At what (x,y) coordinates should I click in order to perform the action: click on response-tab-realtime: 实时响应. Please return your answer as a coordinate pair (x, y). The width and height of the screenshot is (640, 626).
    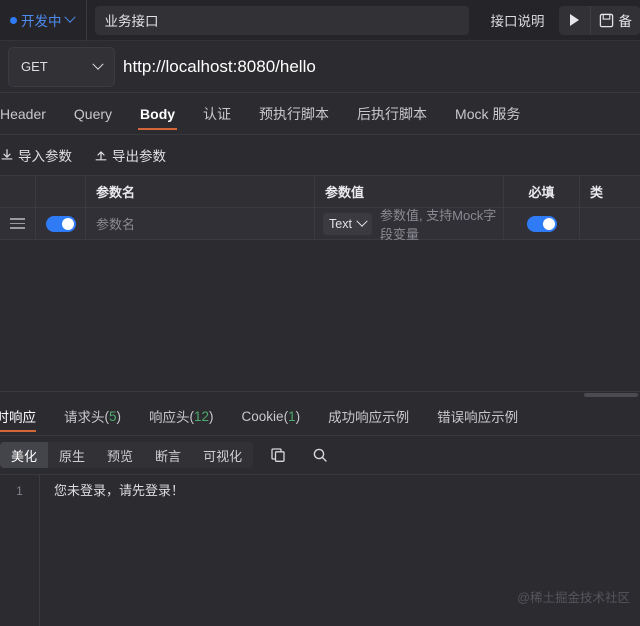
    Looking at the image, I should click on (25, 416).